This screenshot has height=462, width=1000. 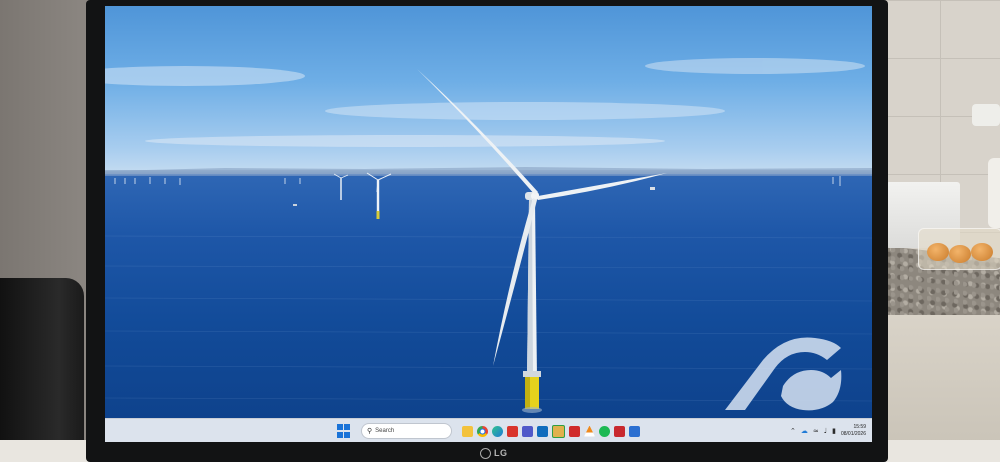 I want to click on acrobat-icon, so click(x=574, y=431).